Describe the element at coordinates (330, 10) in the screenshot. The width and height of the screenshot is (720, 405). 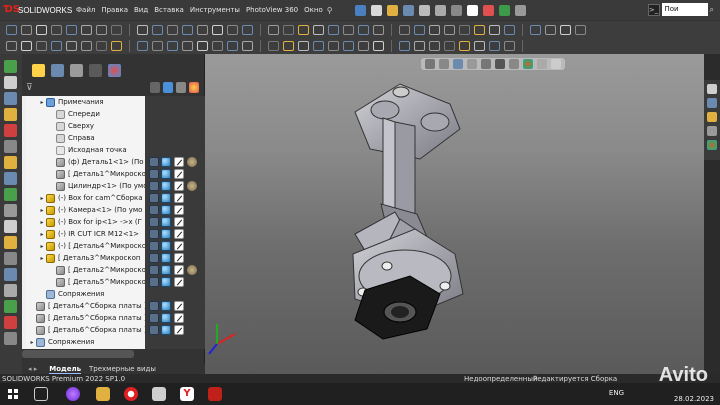
I see `pin-icon: ⚲` at that location.